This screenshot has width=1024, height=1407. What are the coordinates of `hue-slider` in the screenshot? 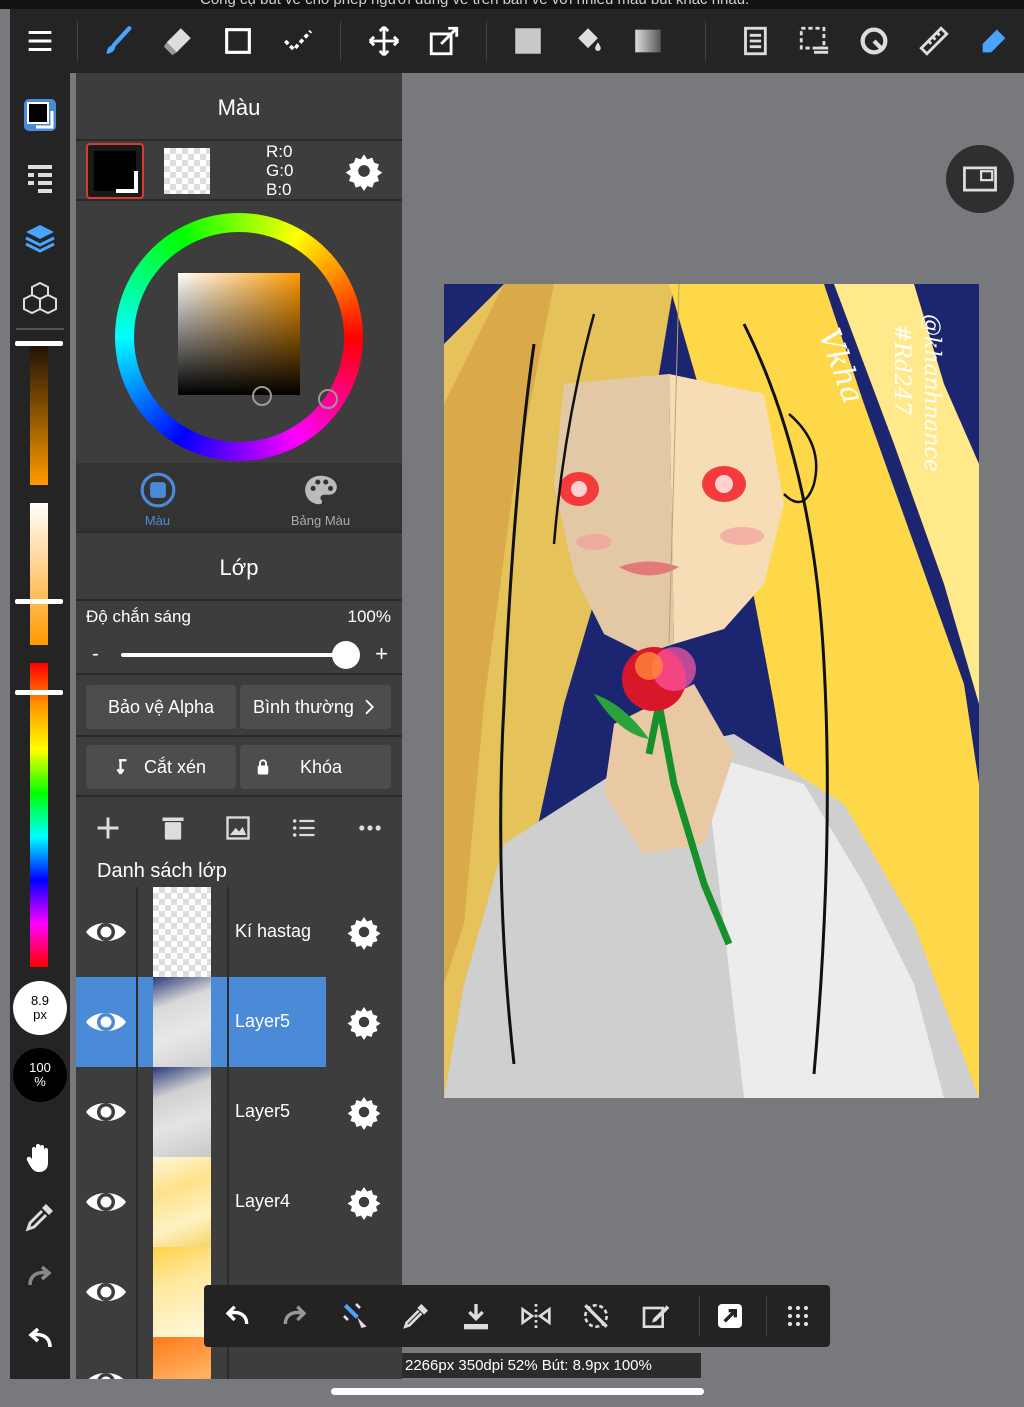 It's located at (39, 815).